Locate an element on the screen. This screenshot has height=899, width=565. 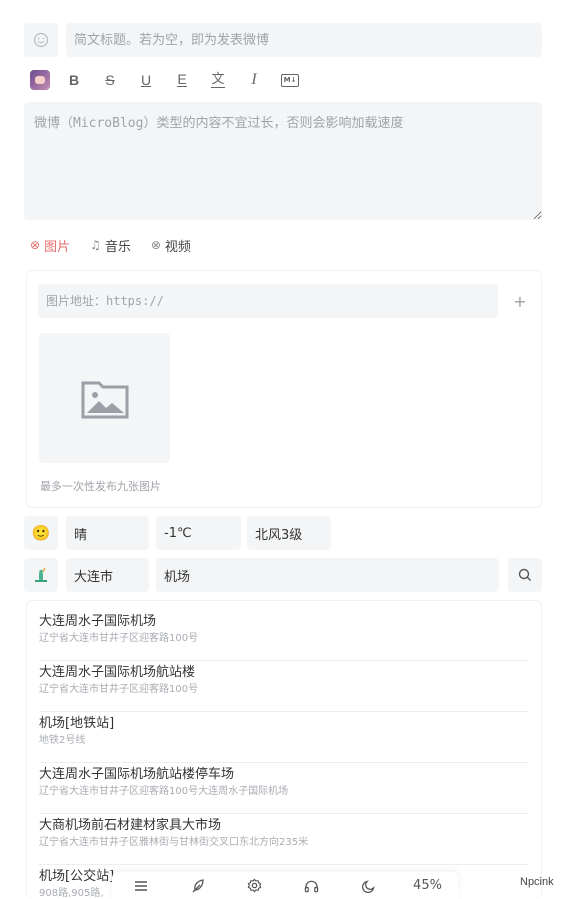
dark-mode-button is located at coordinates (369, 885).